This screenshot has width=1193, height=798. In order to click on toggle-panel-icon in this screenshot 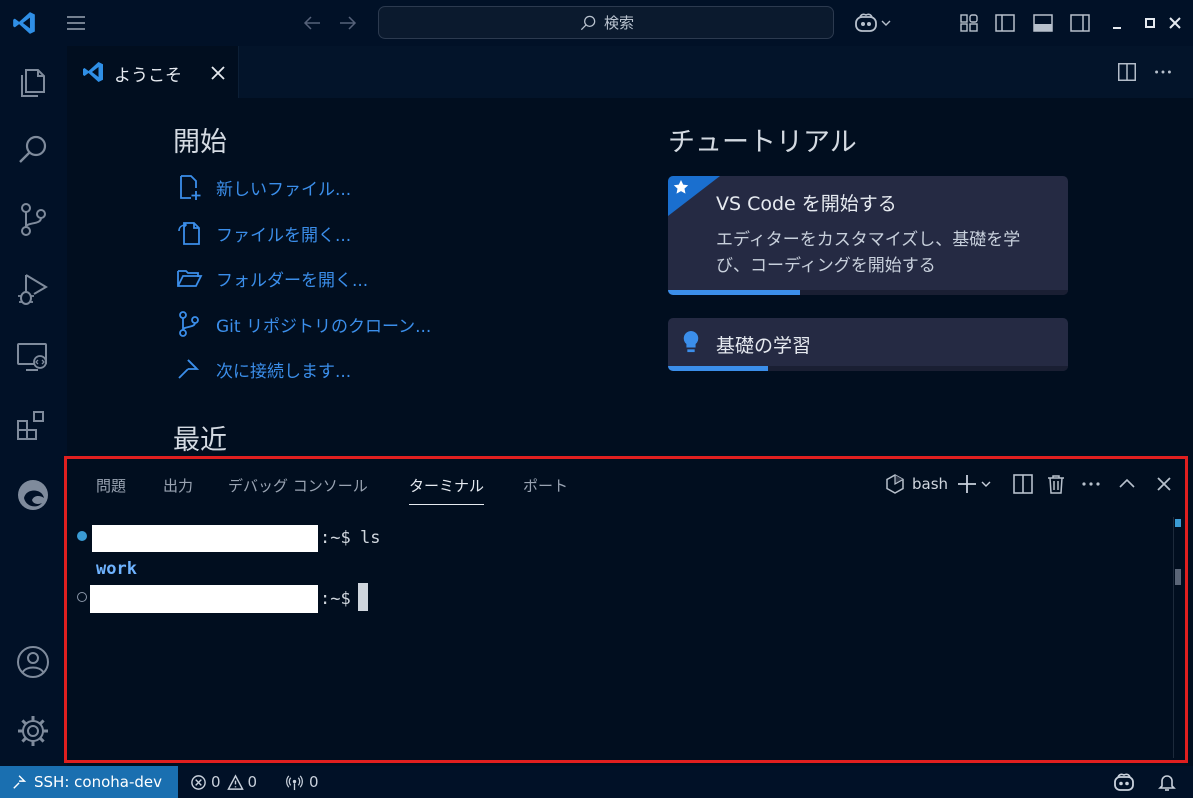, I will do `click(1043, 23)`.